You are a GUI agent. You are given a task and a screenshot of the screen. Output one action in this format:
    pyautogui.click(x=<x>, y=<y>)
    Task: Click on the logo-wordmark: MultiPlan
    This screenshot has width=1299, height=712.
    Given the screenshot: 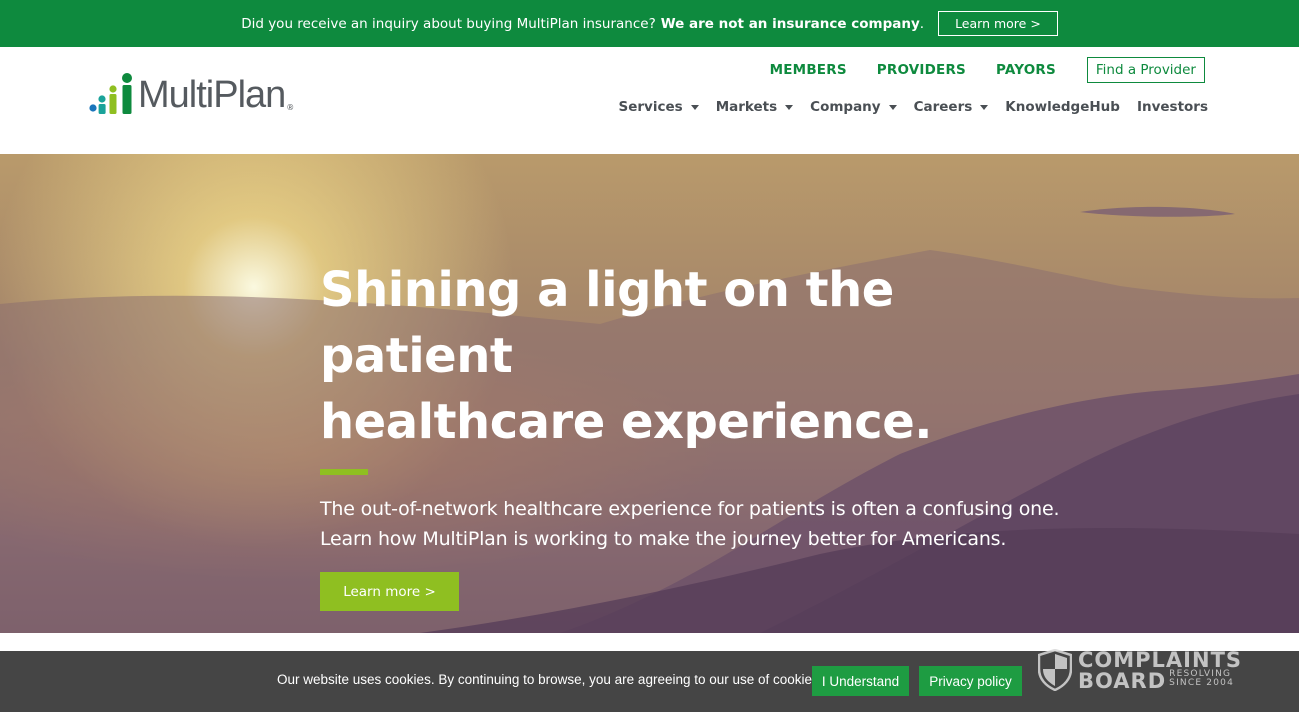 What is the action you would take?
    pyautogui.click(x=212, y=95)
    